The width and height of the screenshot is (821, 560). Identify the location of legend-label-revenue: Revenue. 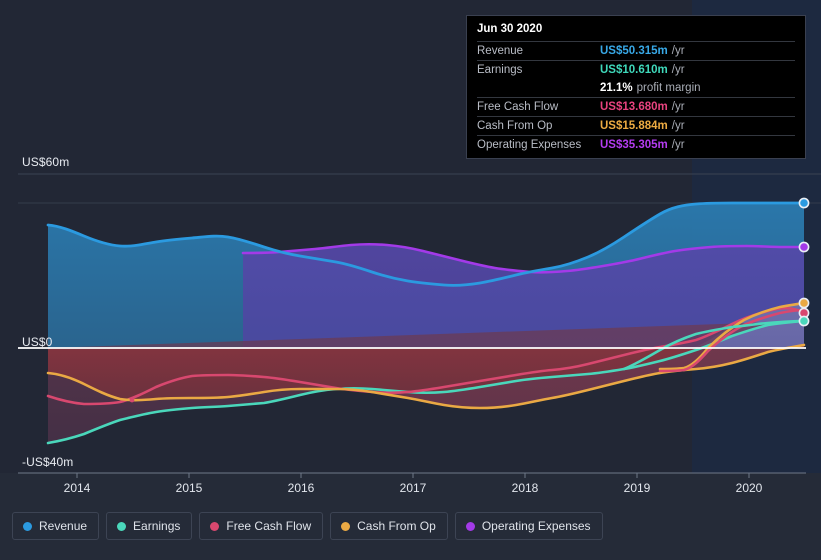
(63, 526).